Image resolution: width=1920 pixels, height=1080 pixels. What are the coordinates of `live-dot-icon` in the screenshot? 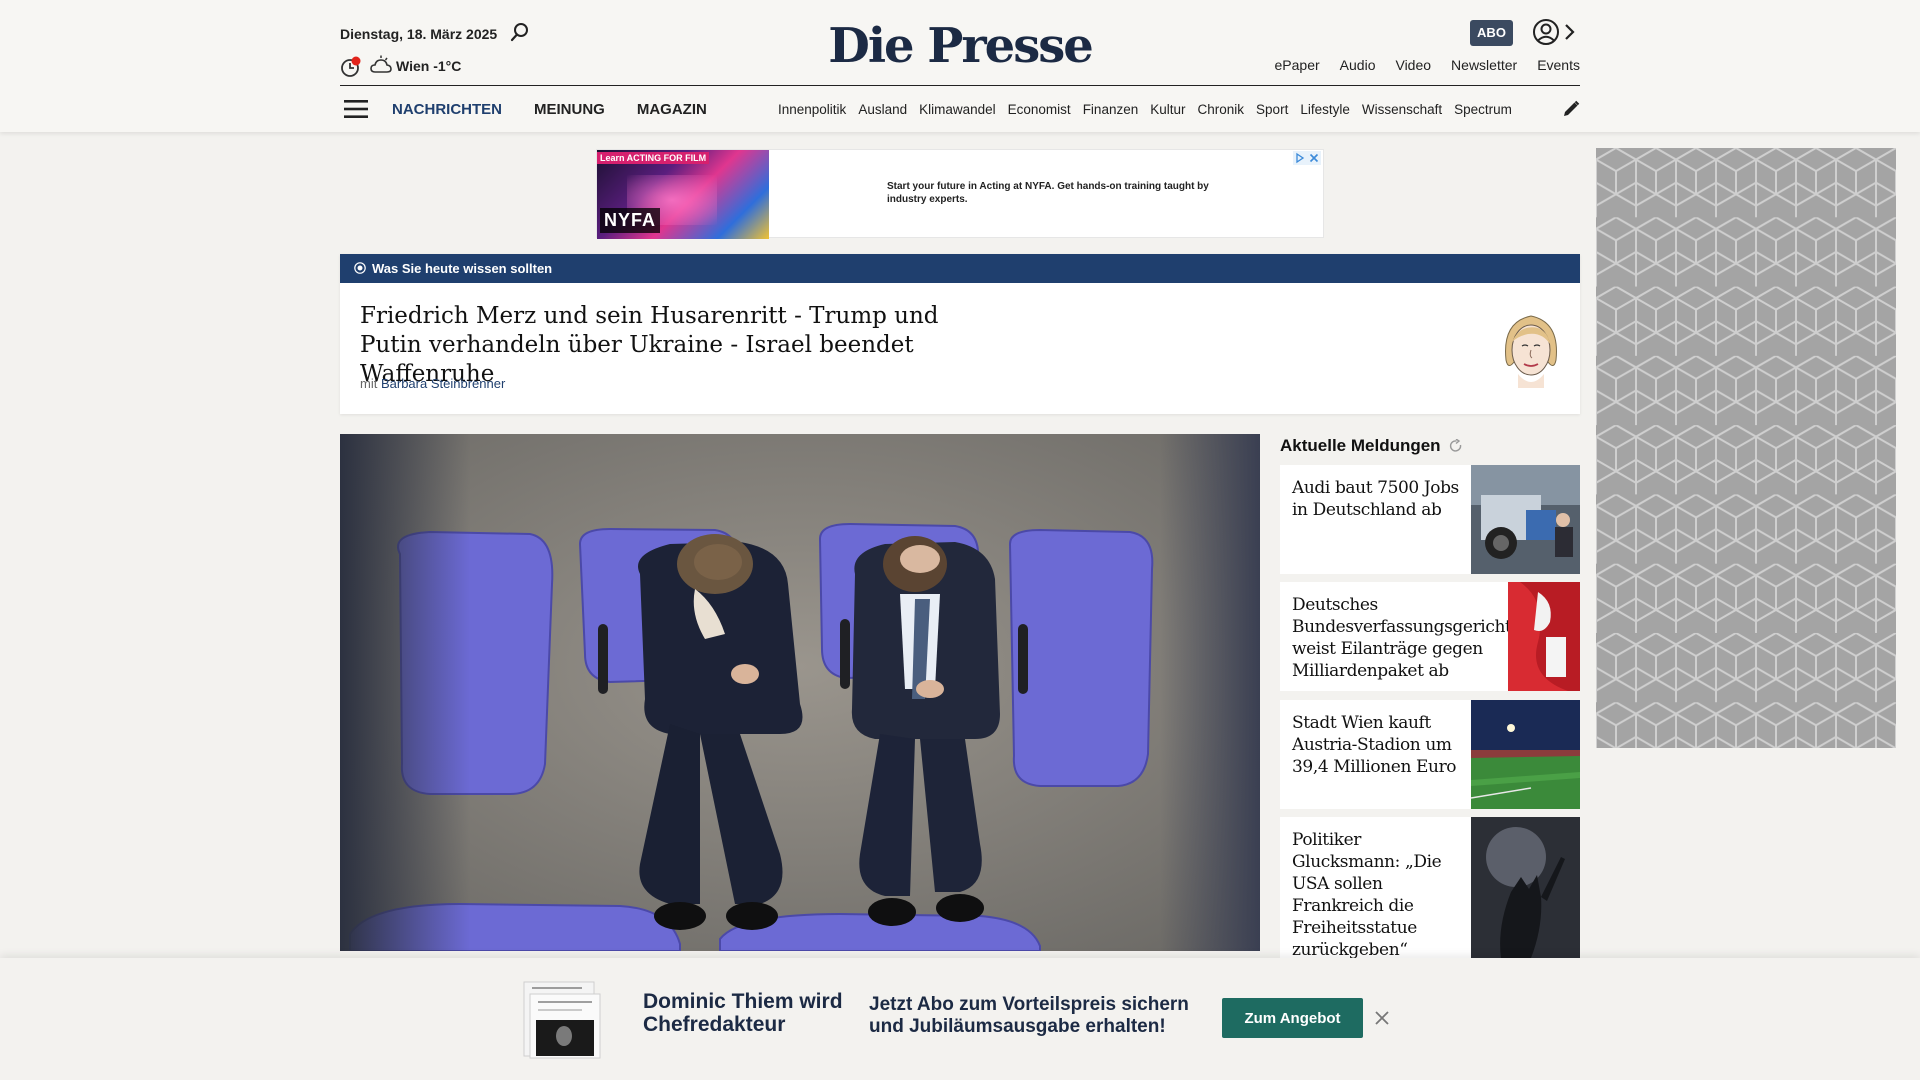 It's located at (360, 268).